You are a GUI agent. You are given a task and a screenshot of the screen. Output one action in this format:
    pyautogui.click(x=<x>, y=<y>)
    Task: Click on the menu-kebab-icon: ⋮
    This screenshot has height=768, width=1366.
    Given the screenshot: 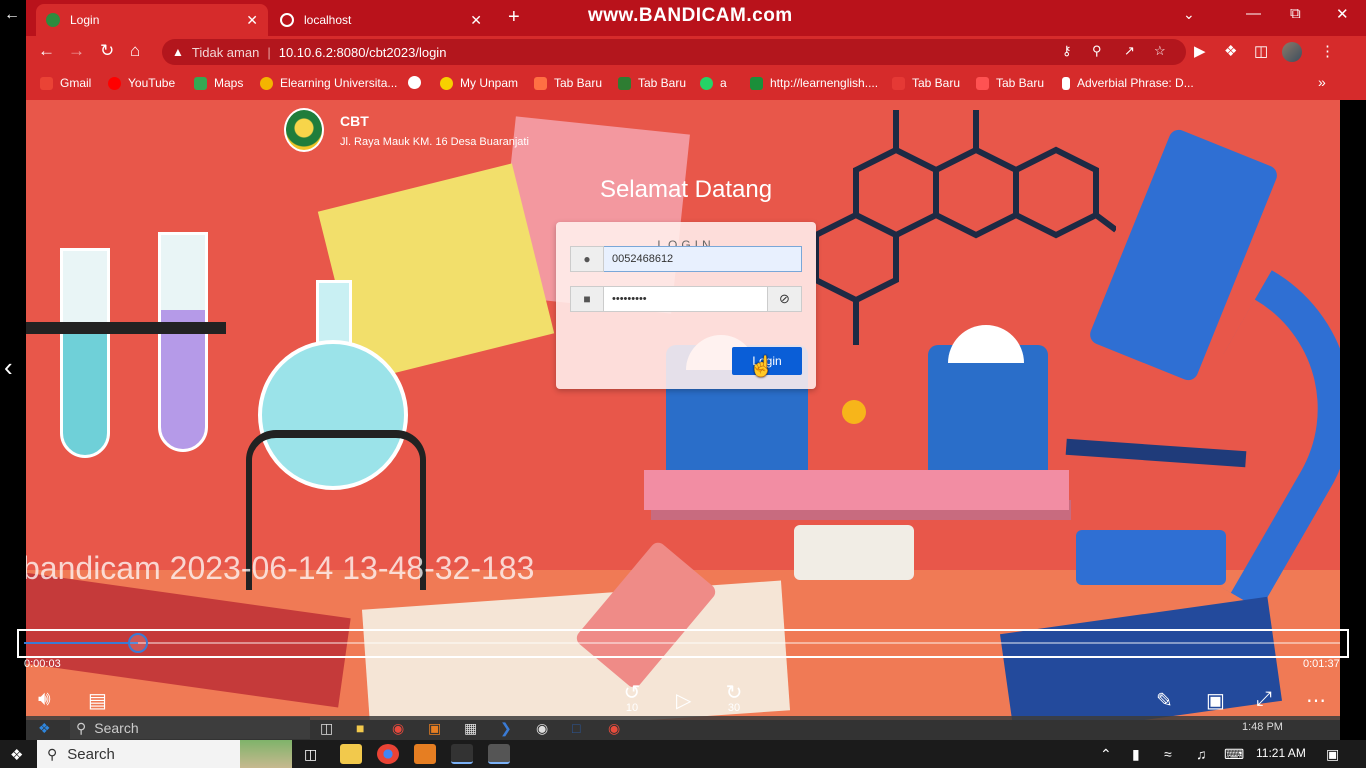 What is the action you would take?
    pyautogui.click(x=1327, y=51)
    